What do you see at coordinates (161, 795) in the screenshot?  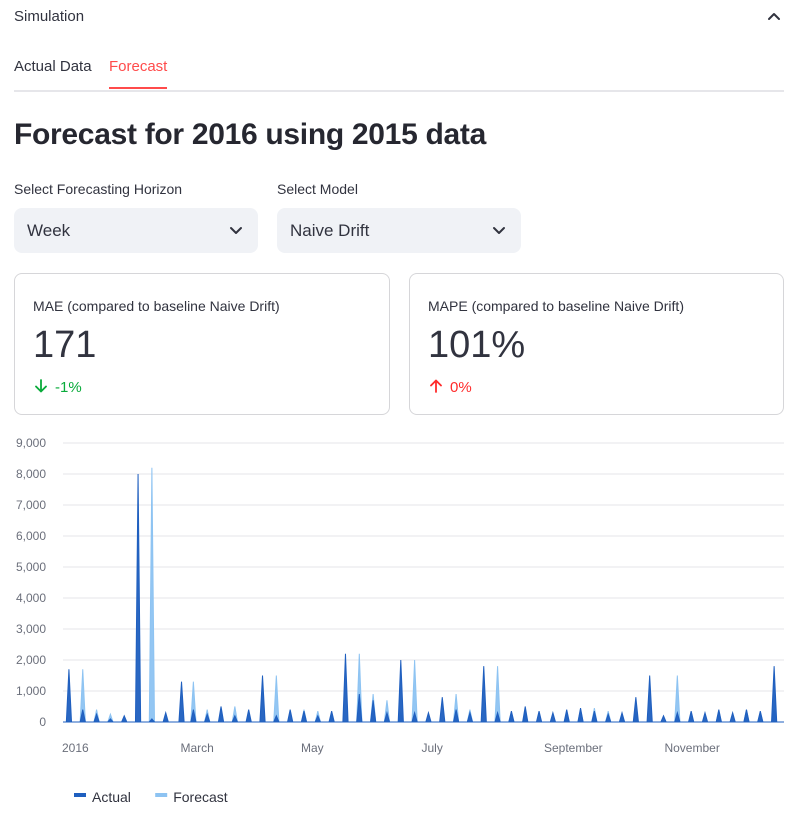 I see `forecast-legend-swatch` at bounding box center [161, 795].